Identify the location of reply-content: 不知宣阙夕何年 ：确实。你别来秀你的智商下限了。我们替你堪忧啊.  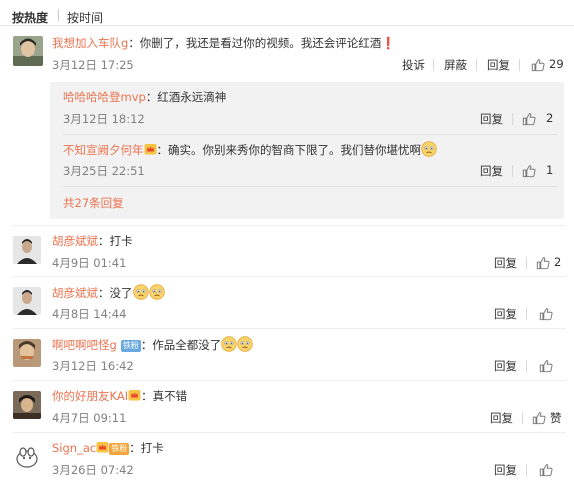
(250, 149).